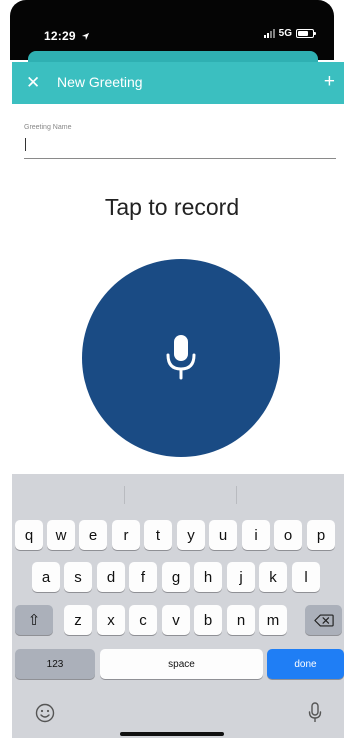 The image size is (344, 738). What do you see at coordinates (60, 36) in the screenshot?
I see `status-time-text: 12:29` at bounding box center [60, 36].